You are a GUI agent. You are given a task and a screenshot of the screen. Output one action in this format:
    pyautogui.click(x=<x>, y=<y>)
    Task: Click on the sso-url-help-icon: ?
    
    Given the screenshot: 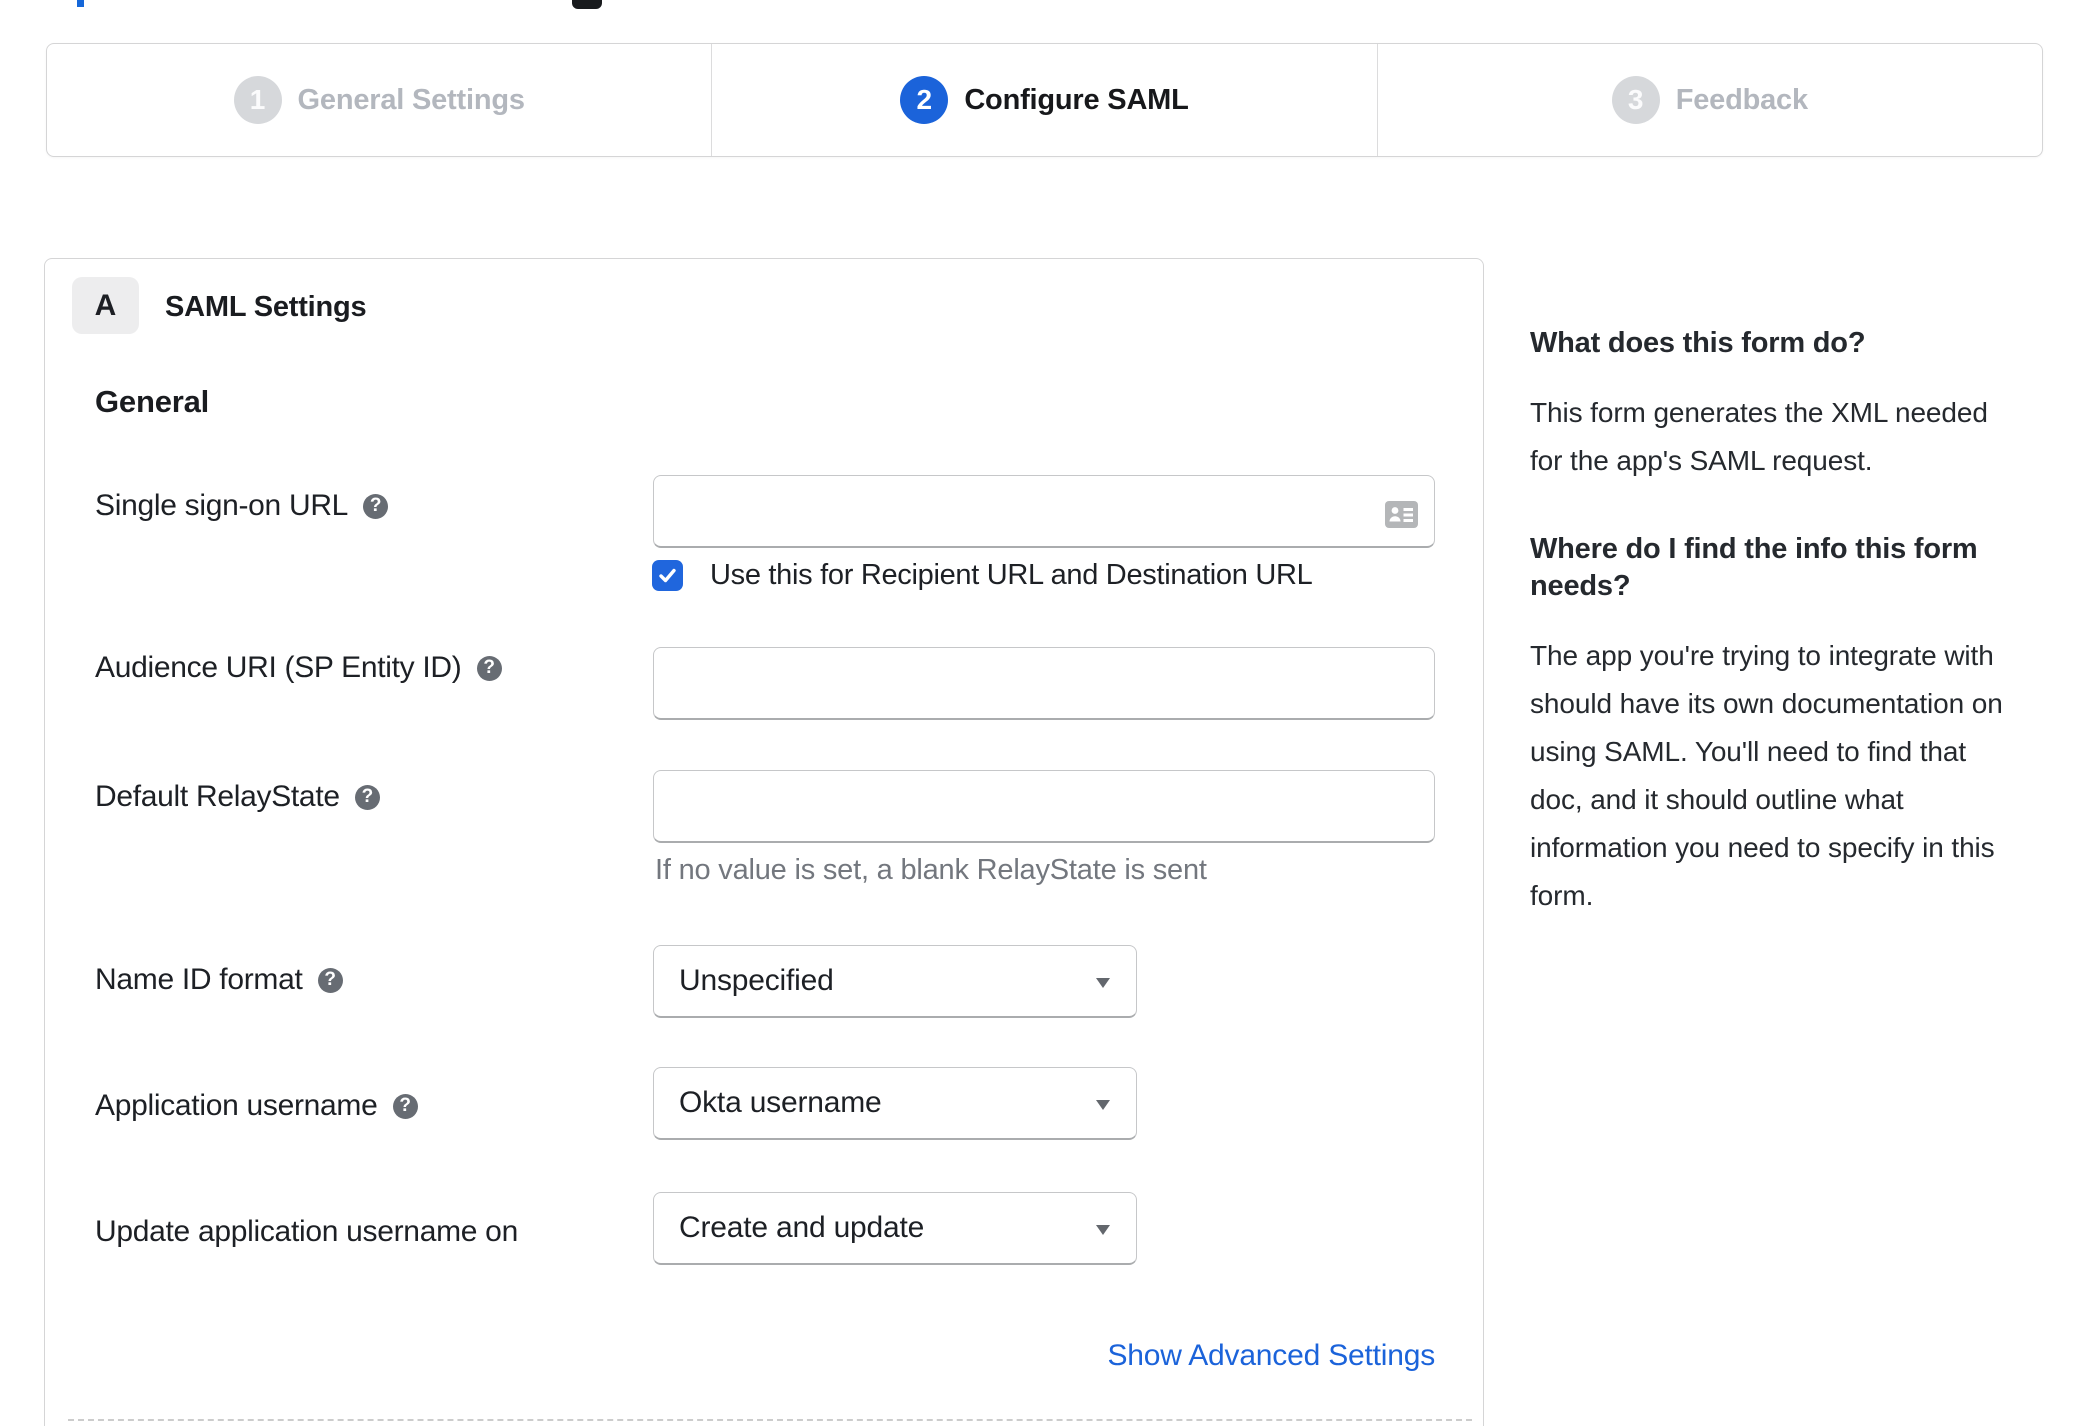 What is the action you would take?
    pyautogui.click(x=376, y=506)
    